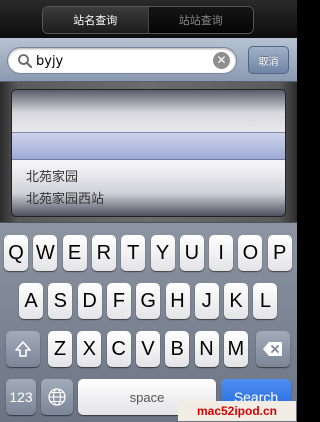 This screenshot has height=422, width=320. I want to click on top-bar: 站名查询 站站查询, so click(148, 19).